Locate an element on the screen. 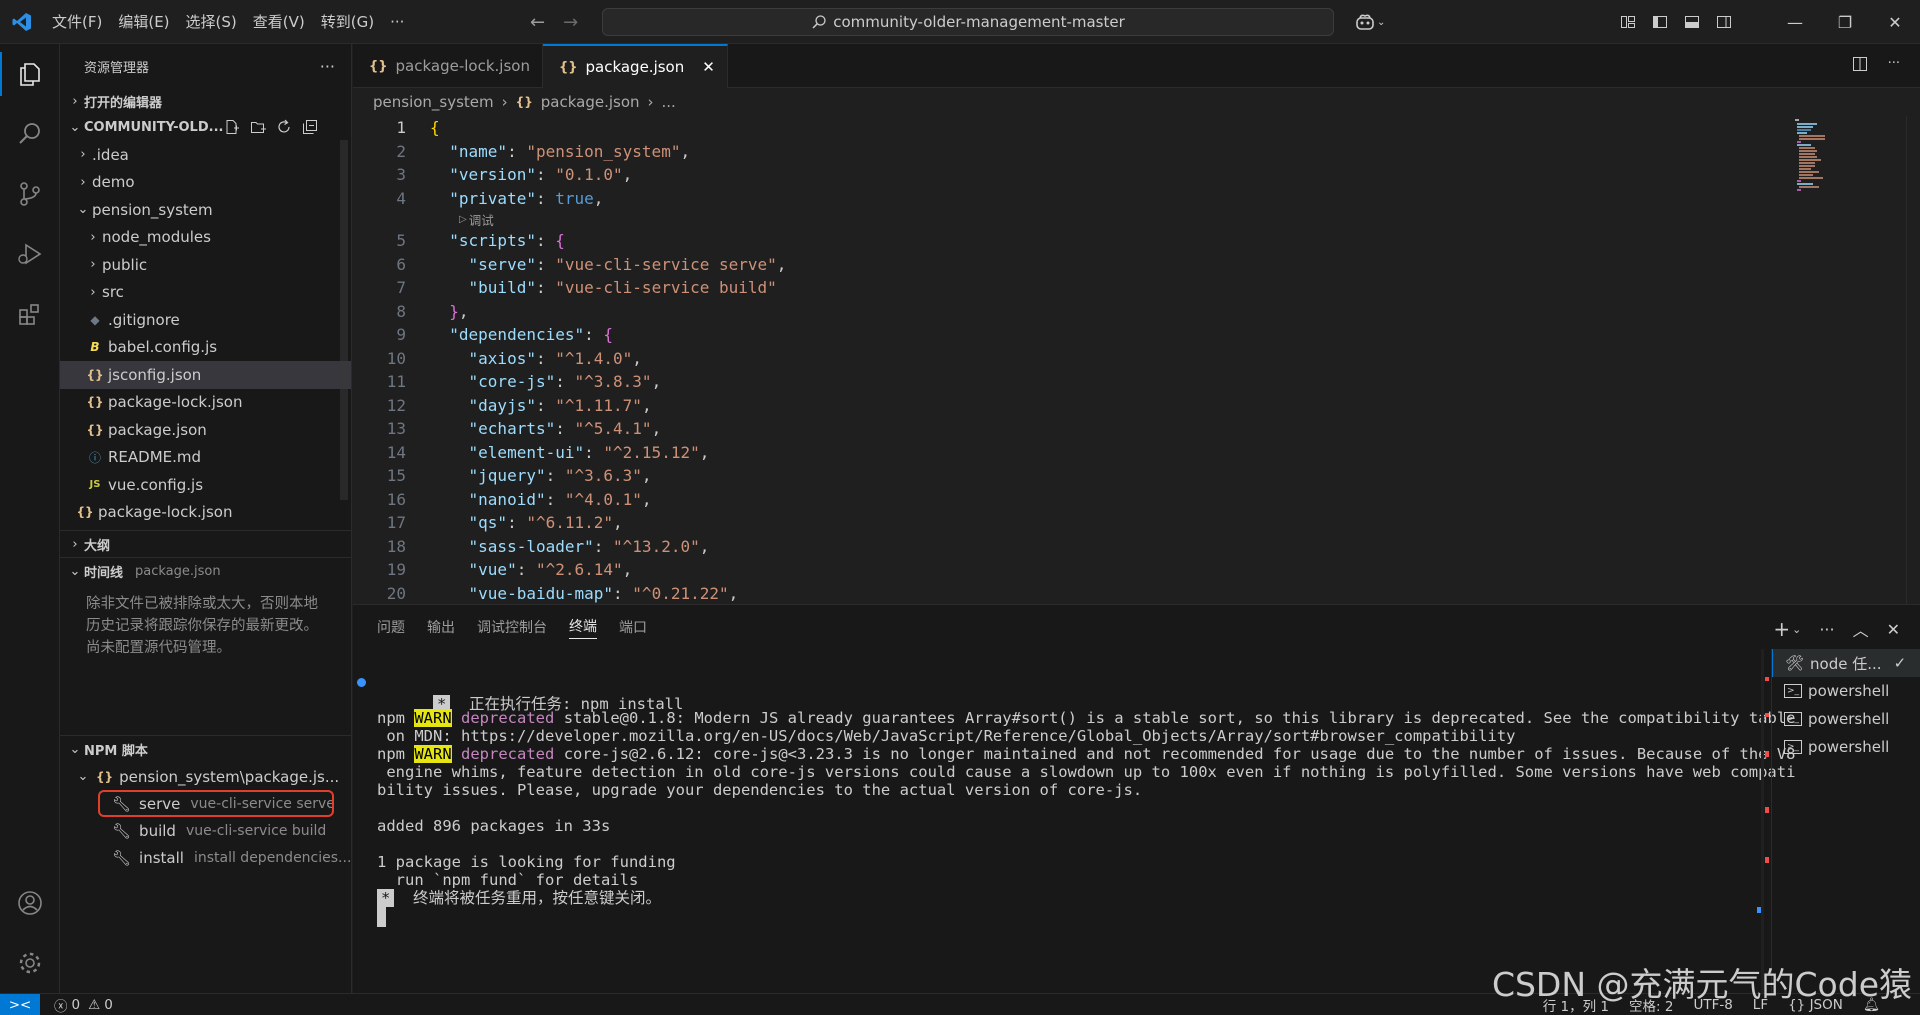 The image size is (1920, 1015). source-control-icon is located at coordinates (30, 194).